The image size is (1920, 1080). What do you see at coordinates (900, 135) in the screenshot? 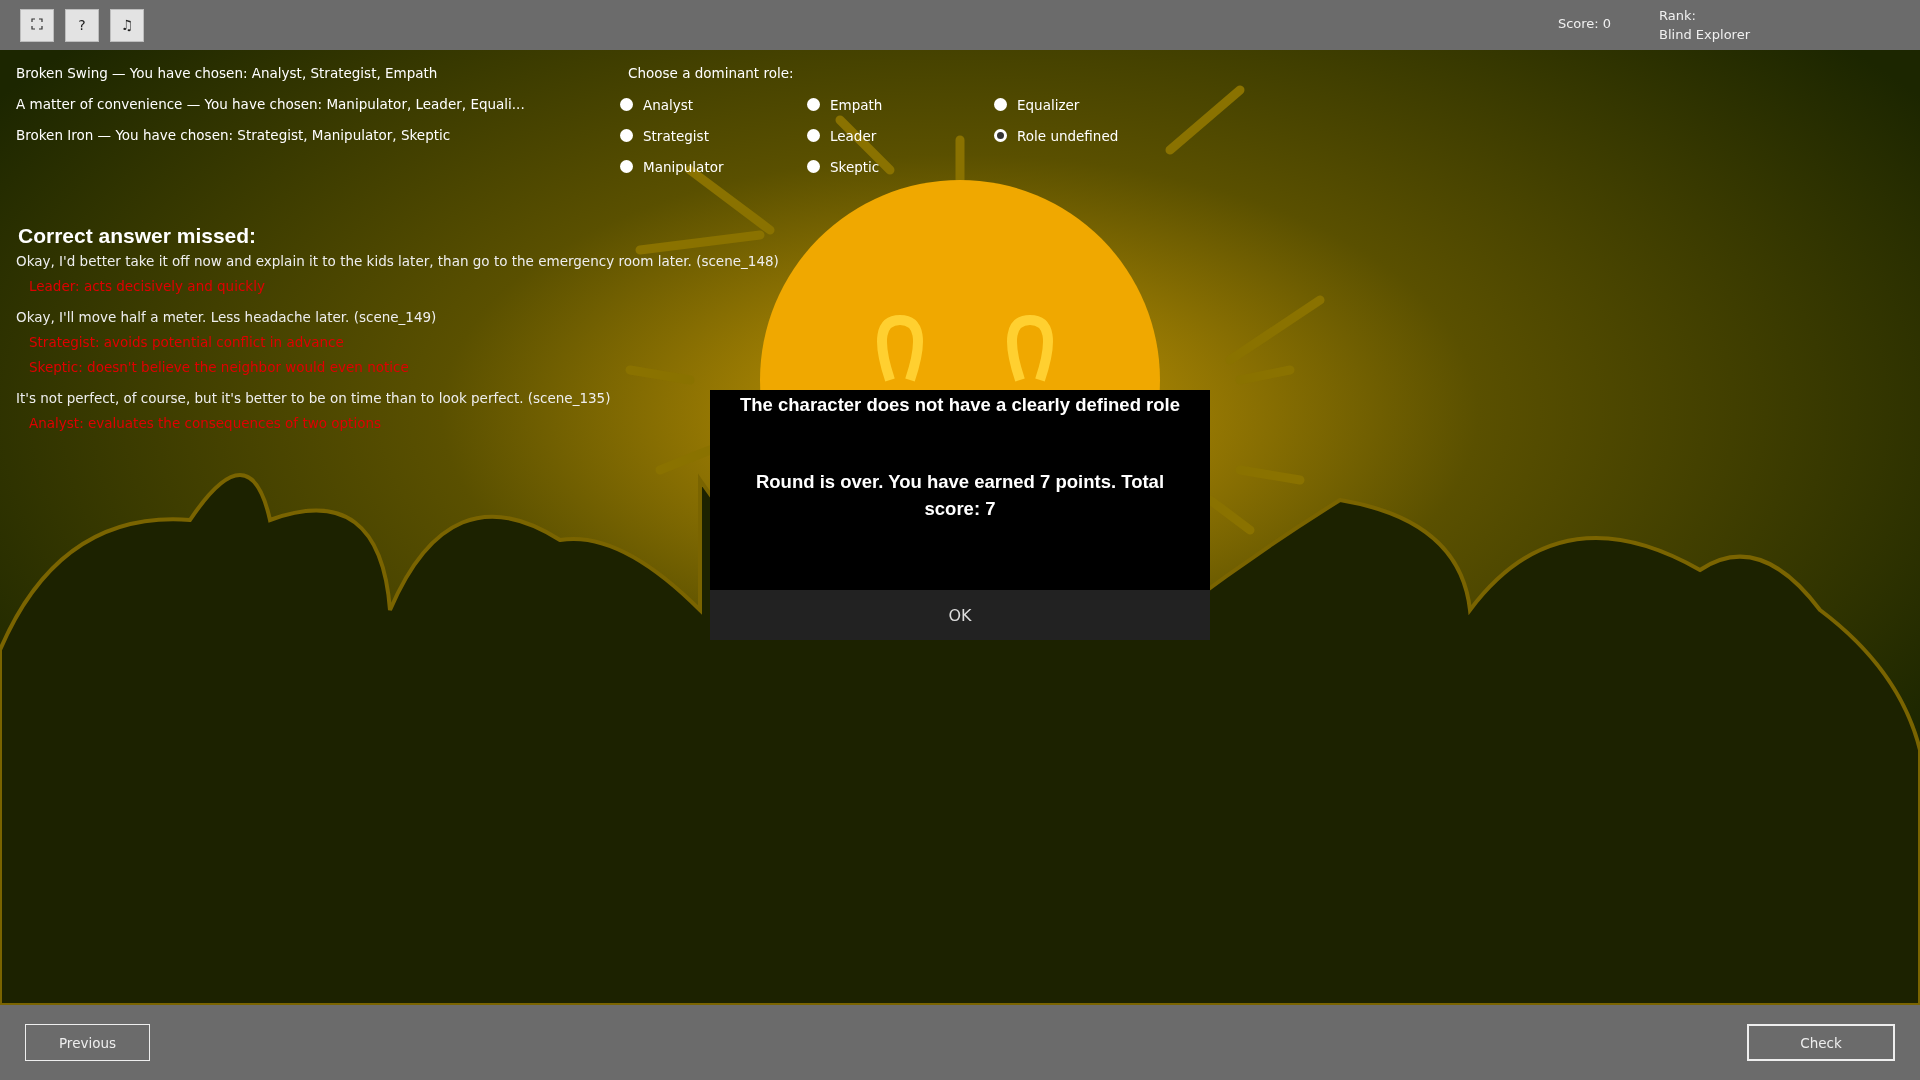
I see `role-radio-option: Leader` at bounding box center [900, 135].